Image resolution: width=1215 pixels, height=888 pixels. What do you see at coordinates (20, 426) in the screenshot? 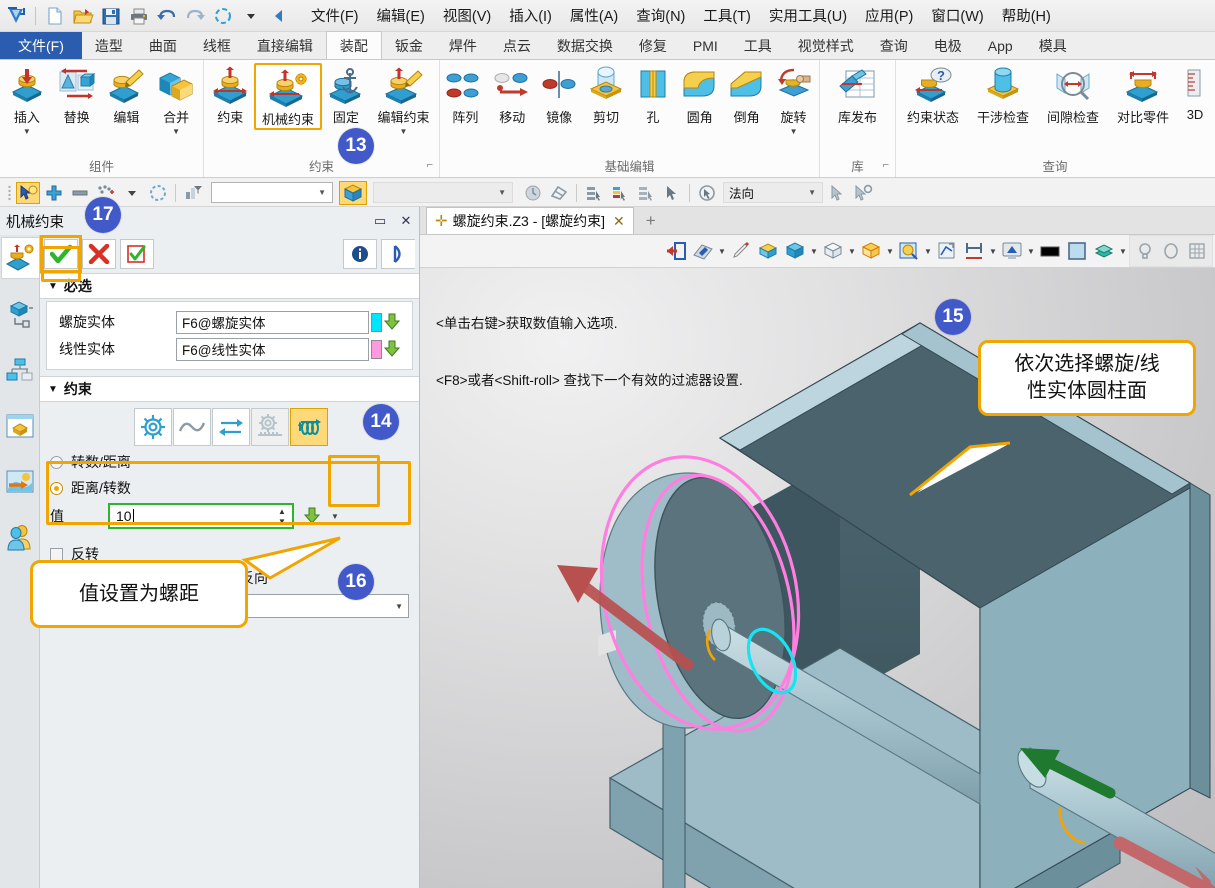
I see `part-browser-rail-icon` at bounding box center [20, 426].